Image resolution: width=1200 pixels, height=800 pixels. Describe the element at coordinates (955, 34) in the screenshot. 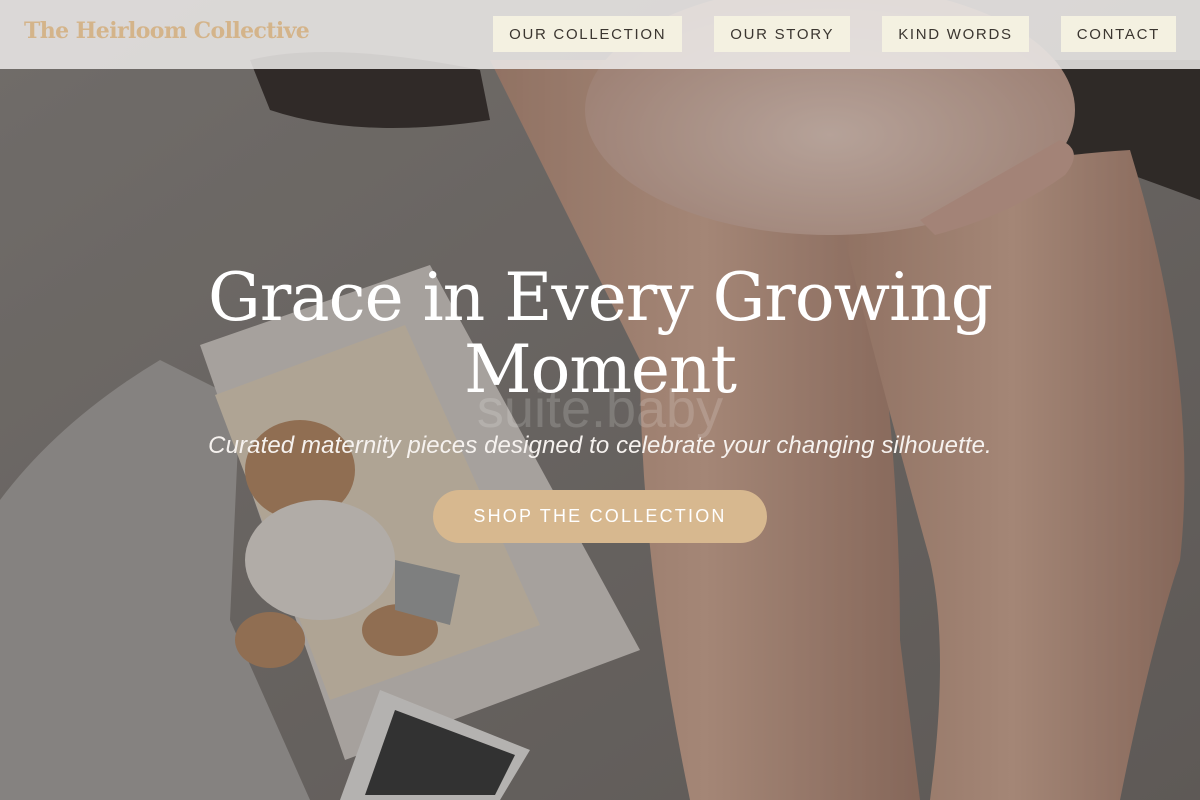

I see `nav-kind-words: KIND WORDS` at that location.